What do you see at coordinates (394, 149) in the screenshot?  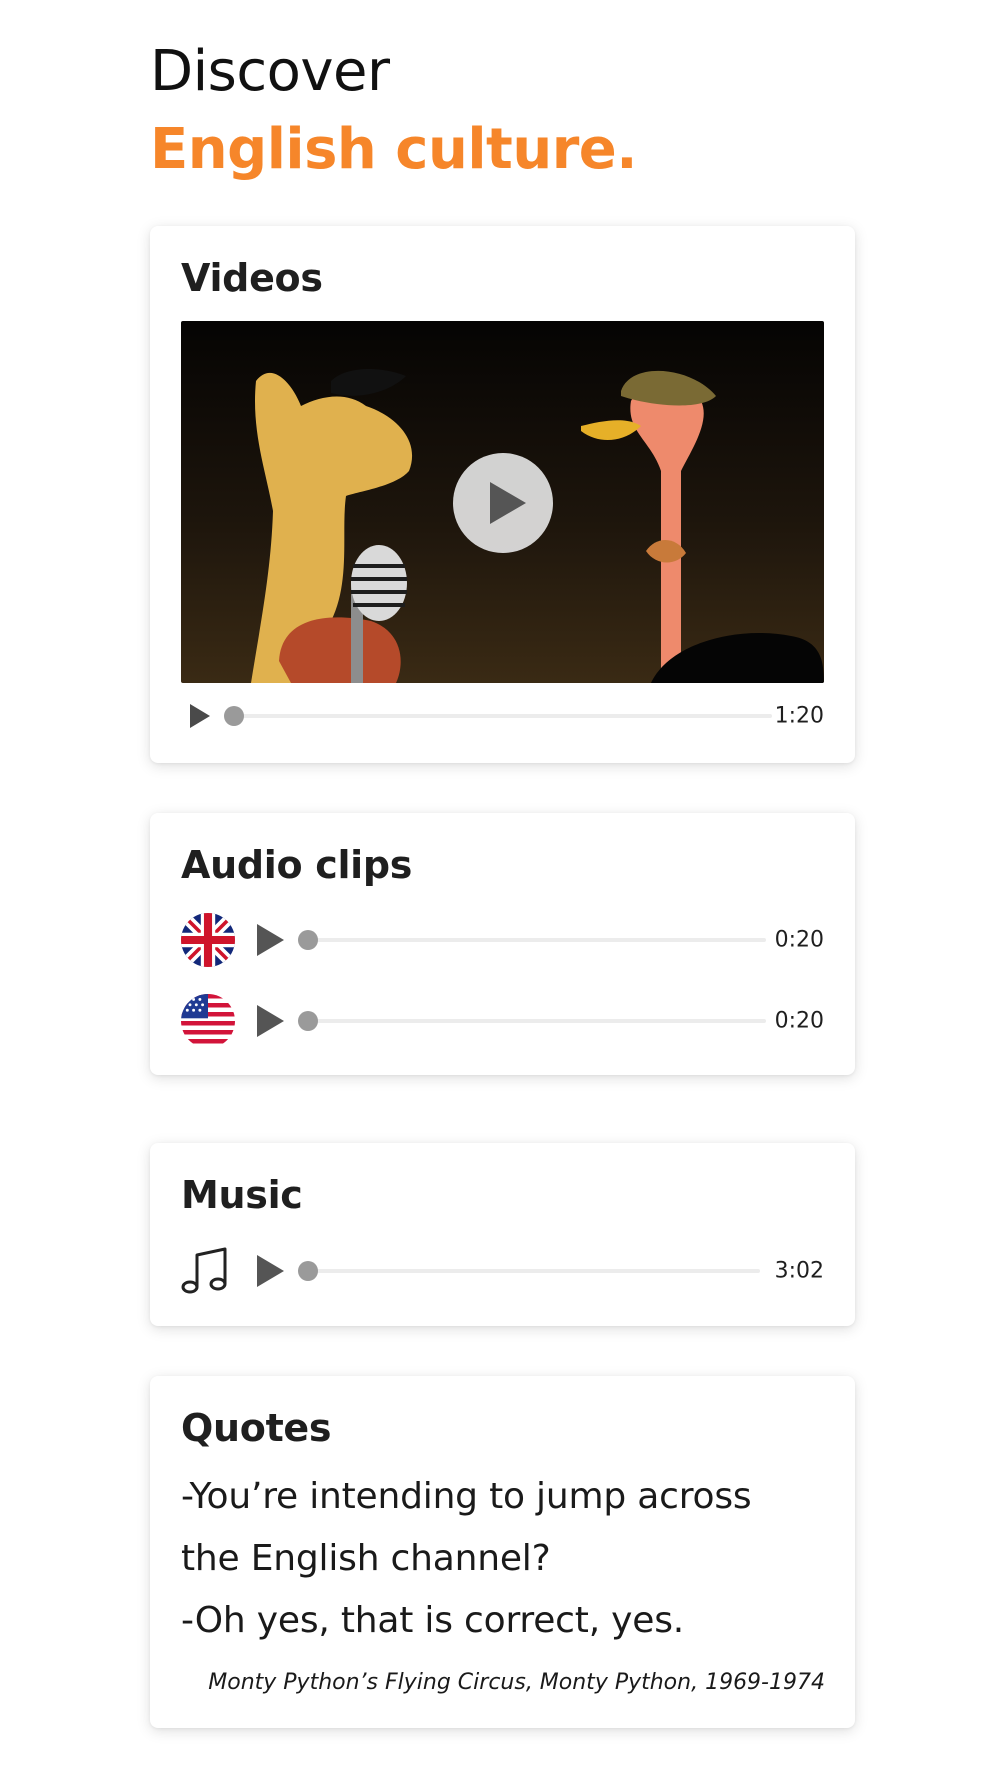 I see `page-subtitle: English culture.` at bounding box center [394, 149].